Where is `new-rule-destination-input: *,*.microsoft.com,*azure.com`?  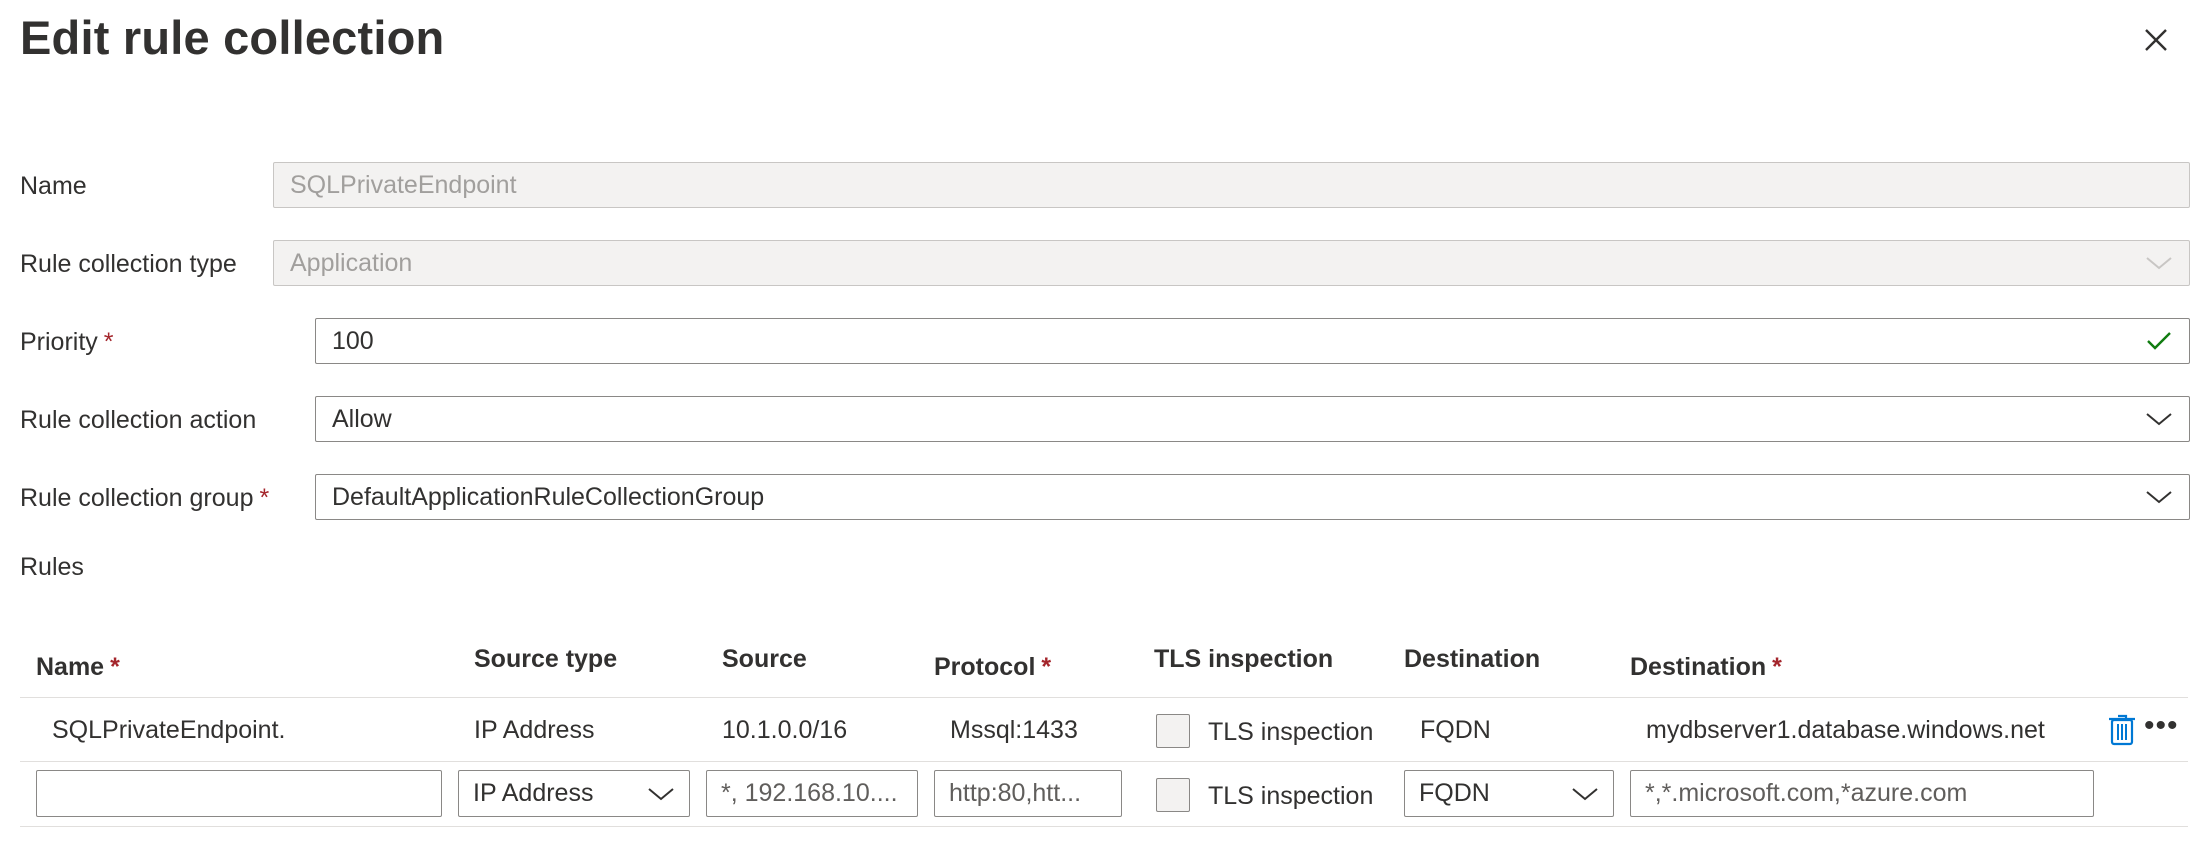
new-rule-destination-input: *,*.microsoft.com,*azure.com is located at coordinates (1862, 793).